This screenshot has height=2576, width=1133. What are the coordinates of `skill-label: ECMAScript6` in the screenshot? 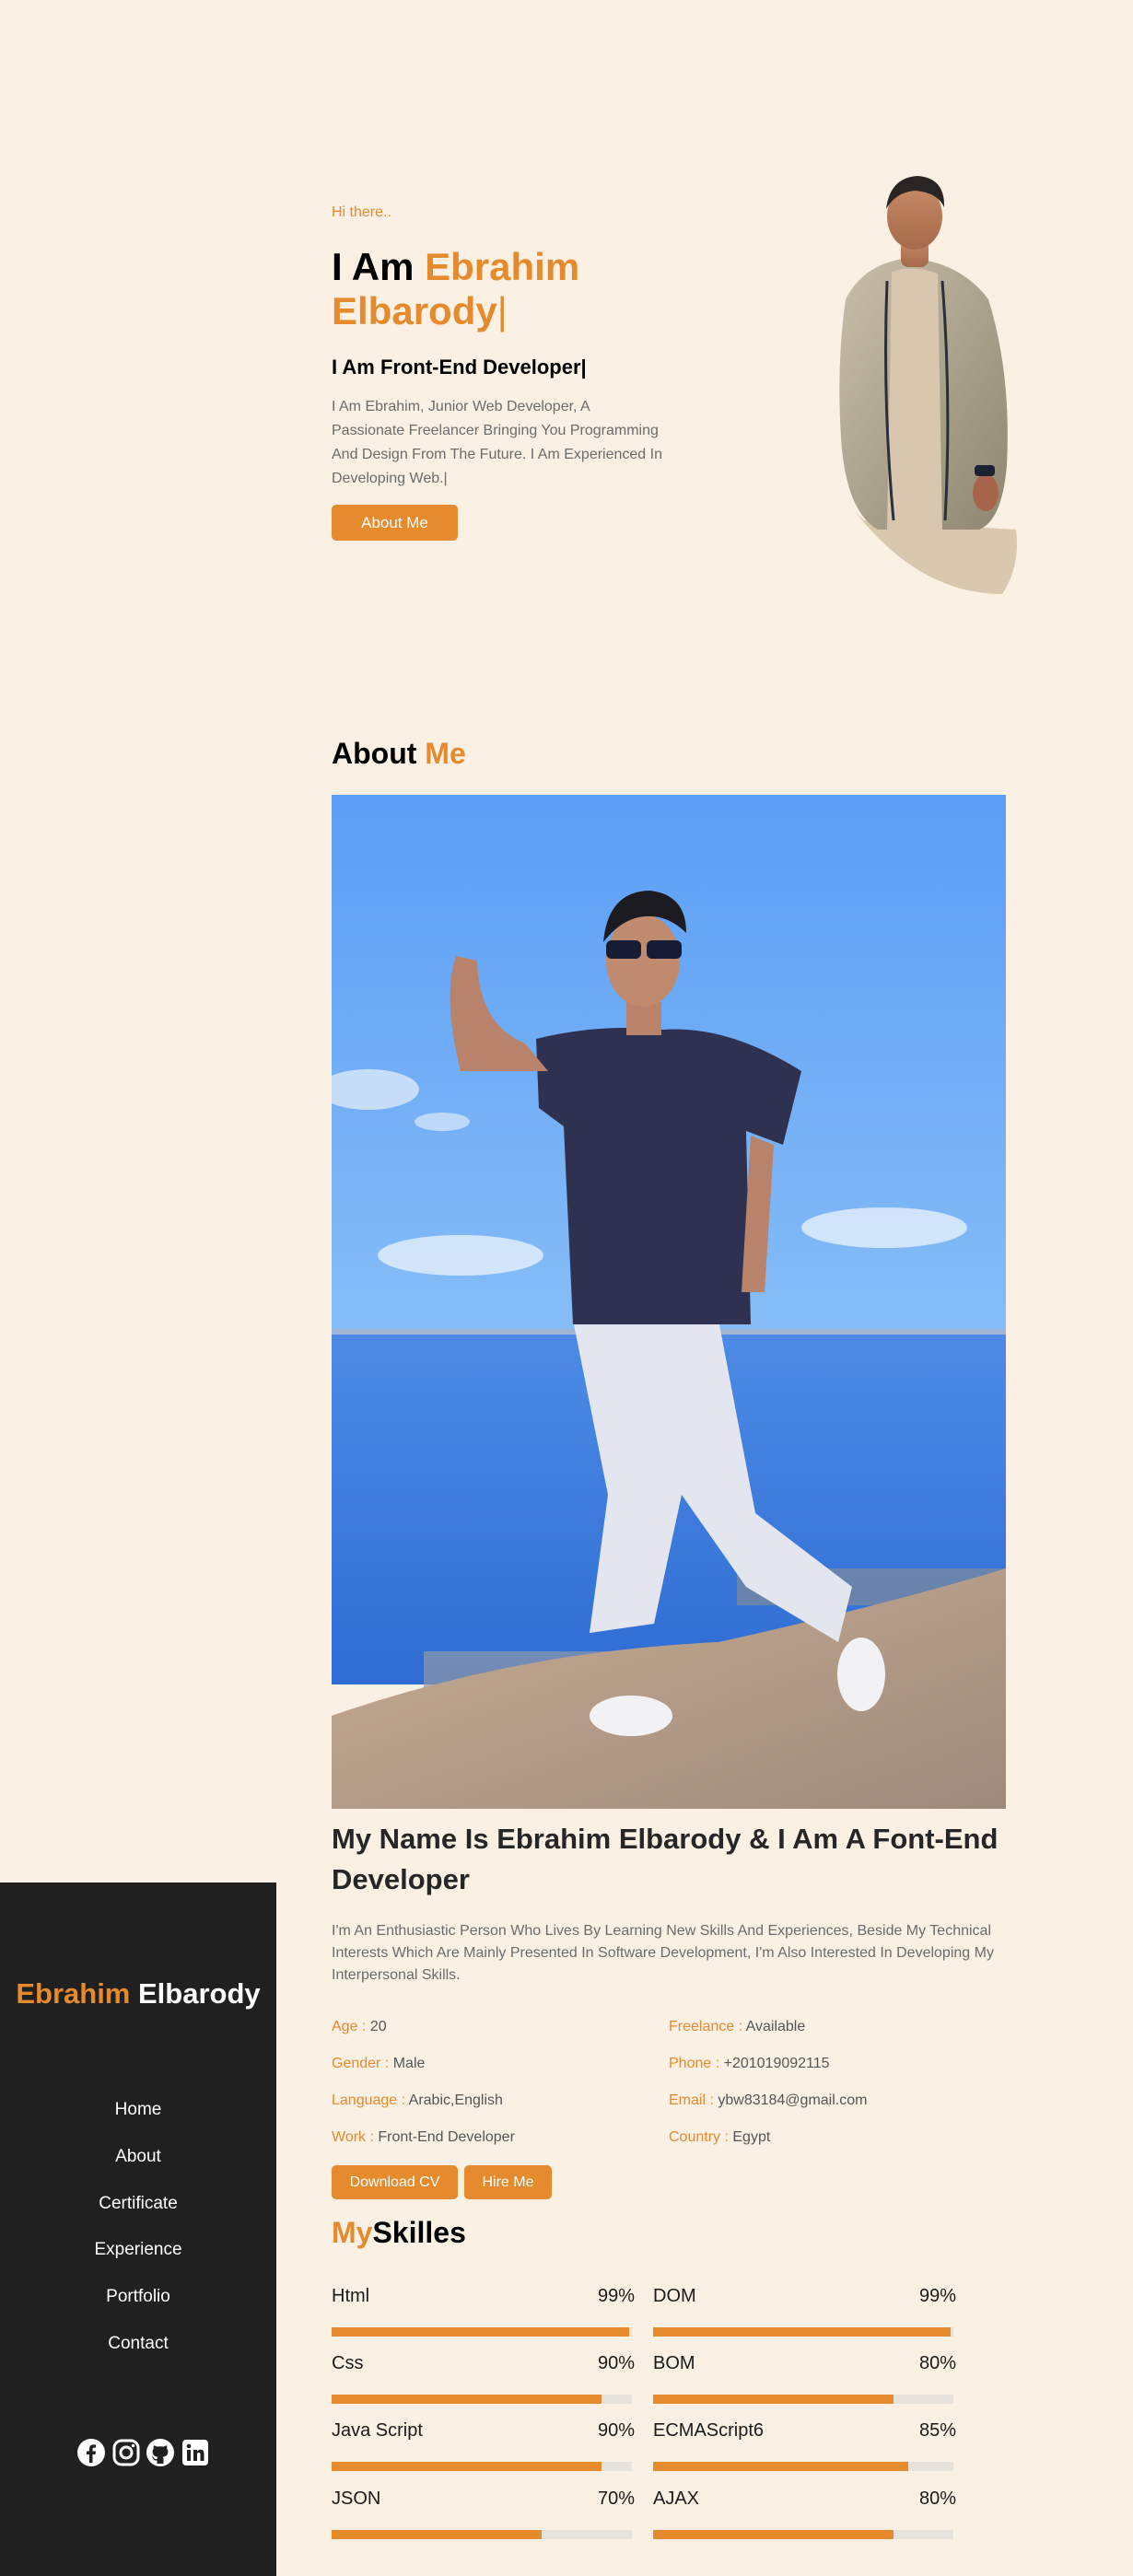 It's located at (709, 2430).